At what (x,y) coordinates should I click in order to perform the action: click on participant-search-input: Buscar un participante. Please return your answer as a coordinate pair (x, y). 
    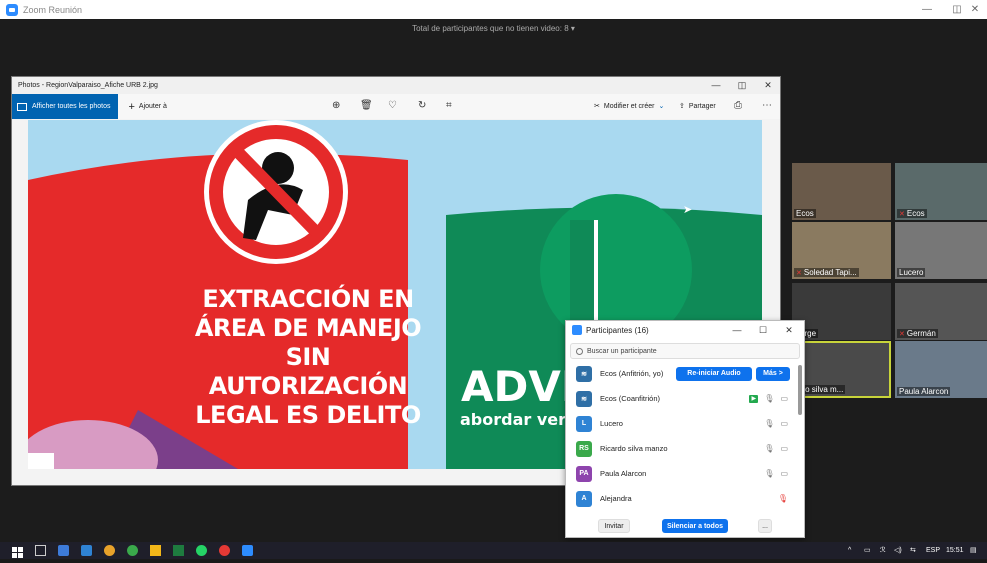
    Looking at the image, I should click on (685, 351).